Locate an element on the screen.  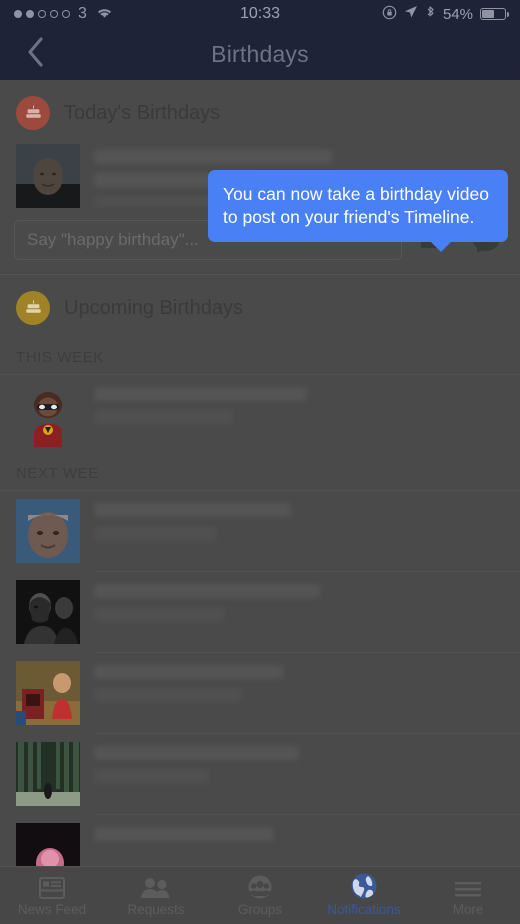
tab-label: News Feed is located at coordinates (52, 909).